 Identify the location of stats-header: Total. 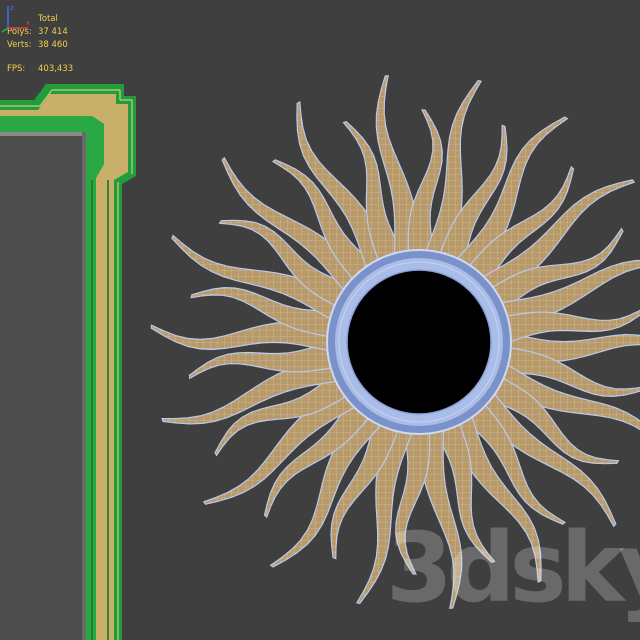
(48, 19).